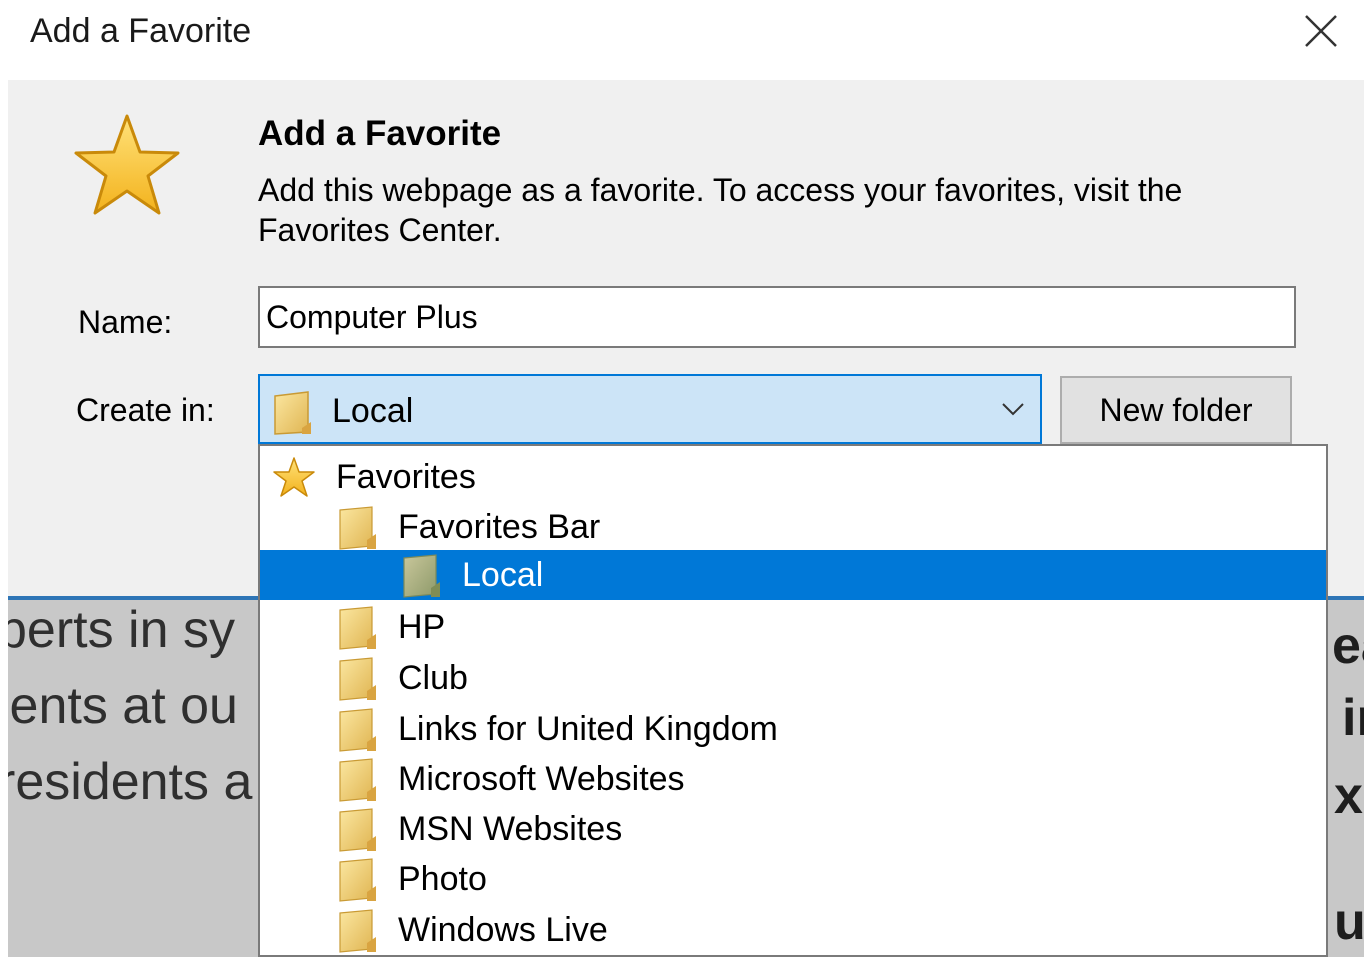 The image size is (1364, 957). What do you see at coordinates (777, 317) in the screenshot?
I see `name-input` at bounding box center [777, 317].